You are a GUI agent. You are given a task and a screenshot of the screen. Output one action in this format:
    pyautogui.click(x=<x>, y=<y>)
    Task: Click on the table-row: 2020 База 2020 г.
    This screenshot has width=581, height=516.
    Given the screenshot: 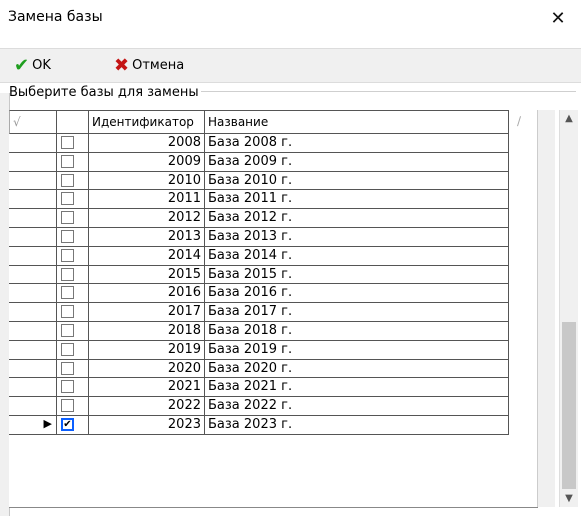 What is the action you would take?
    pyautogui.click(x=259, y=369)
    